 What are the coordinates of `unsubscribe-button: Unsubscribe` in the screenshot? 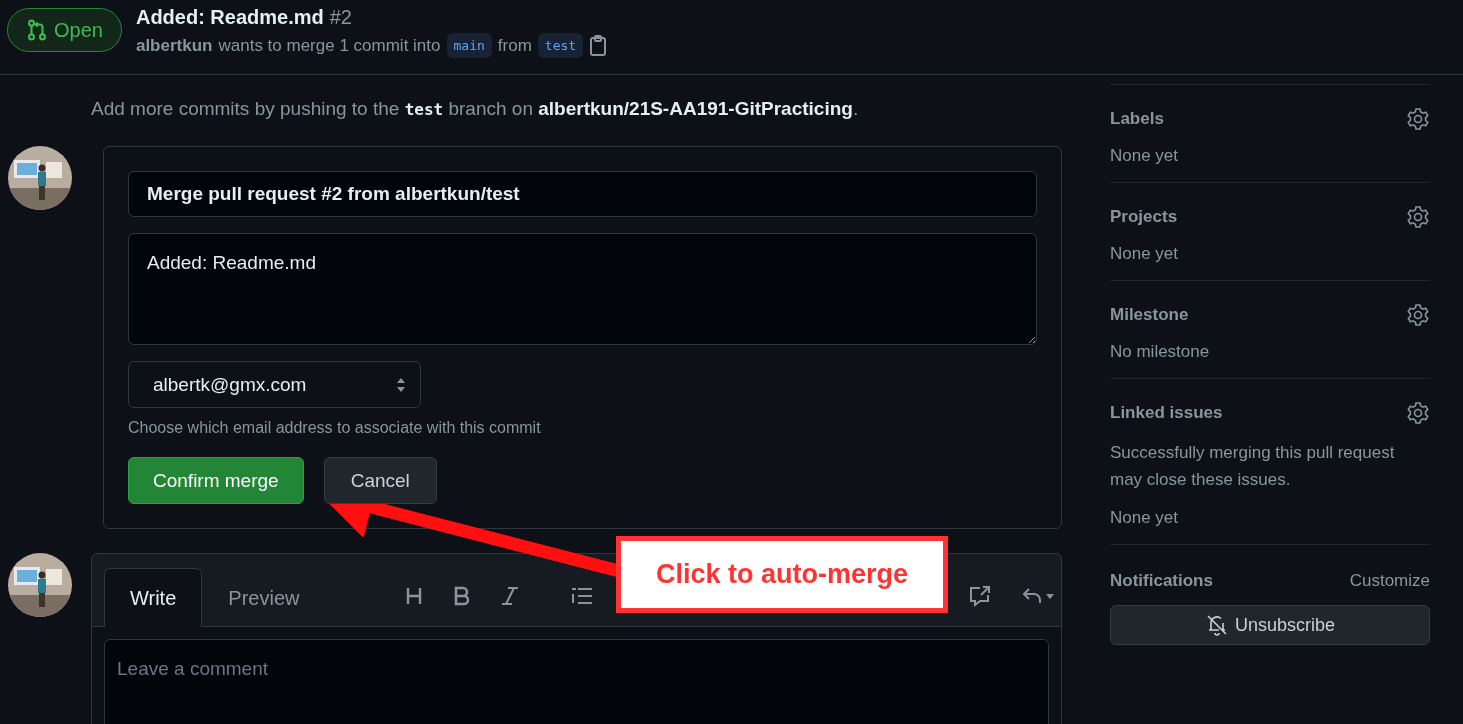 It's located at (1270, 625).